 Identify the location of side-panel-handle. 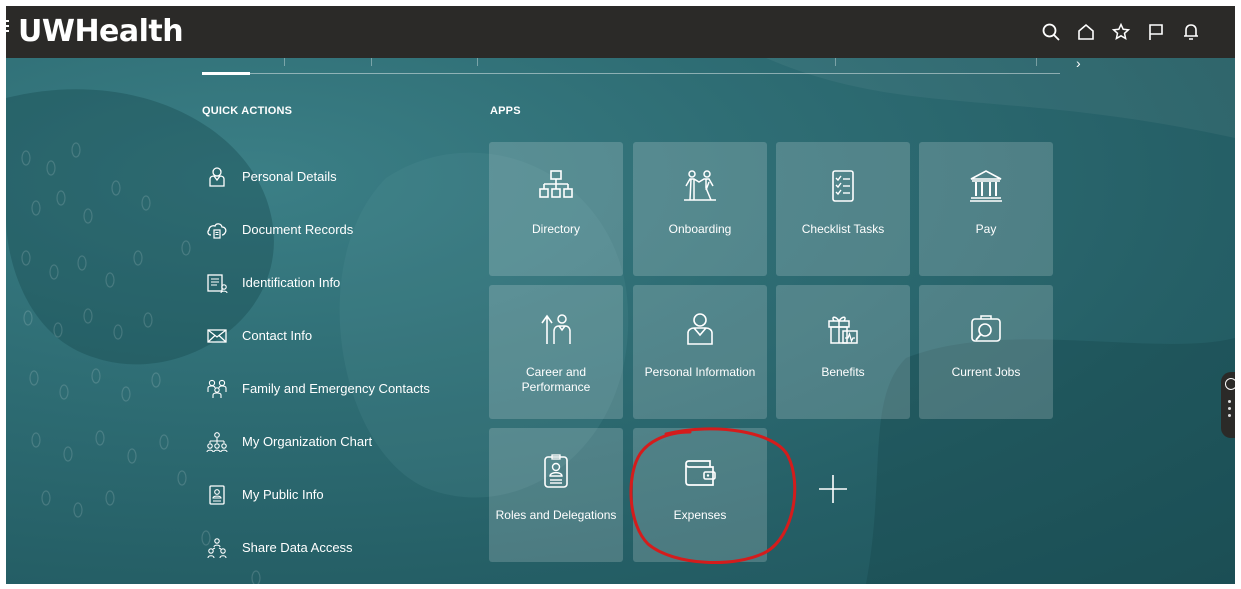
(1228, 405).